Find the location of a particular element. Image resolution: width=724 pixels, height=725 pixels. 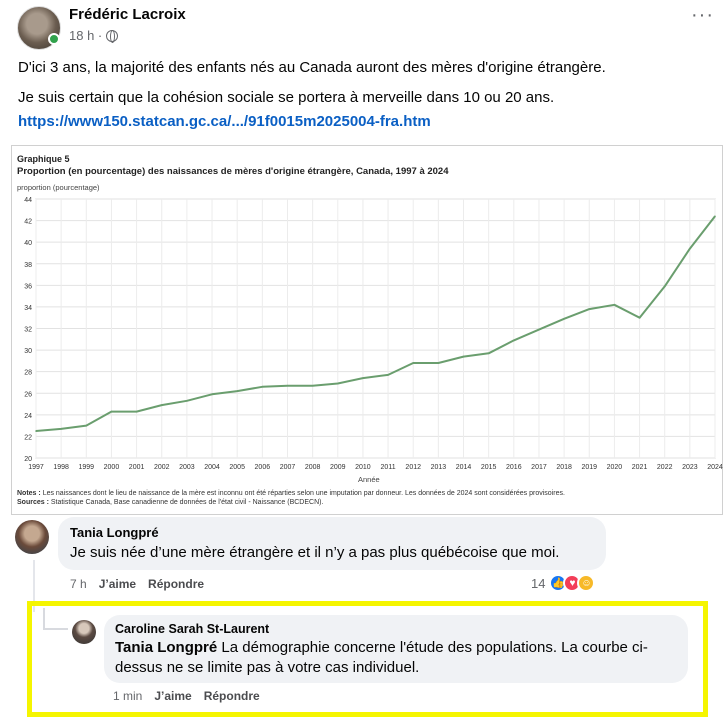

x-tick-label: 2019 is located at coordinates (589, 467).